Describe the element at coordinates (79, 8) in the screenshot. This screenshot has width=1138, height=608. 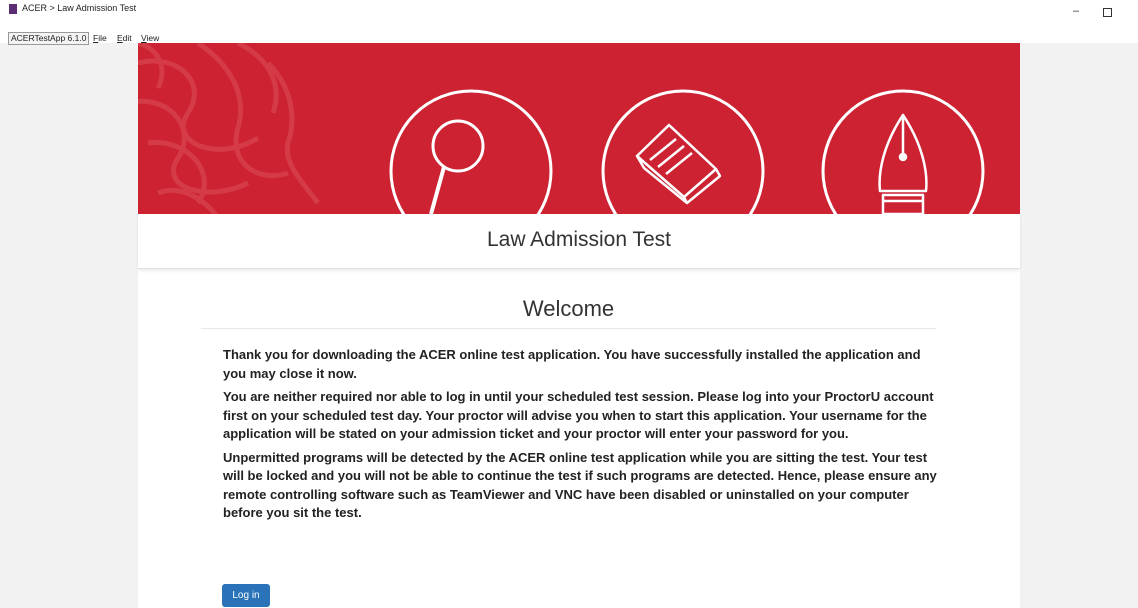
I see `window-title: ACER > Law Admission Test` at that location.